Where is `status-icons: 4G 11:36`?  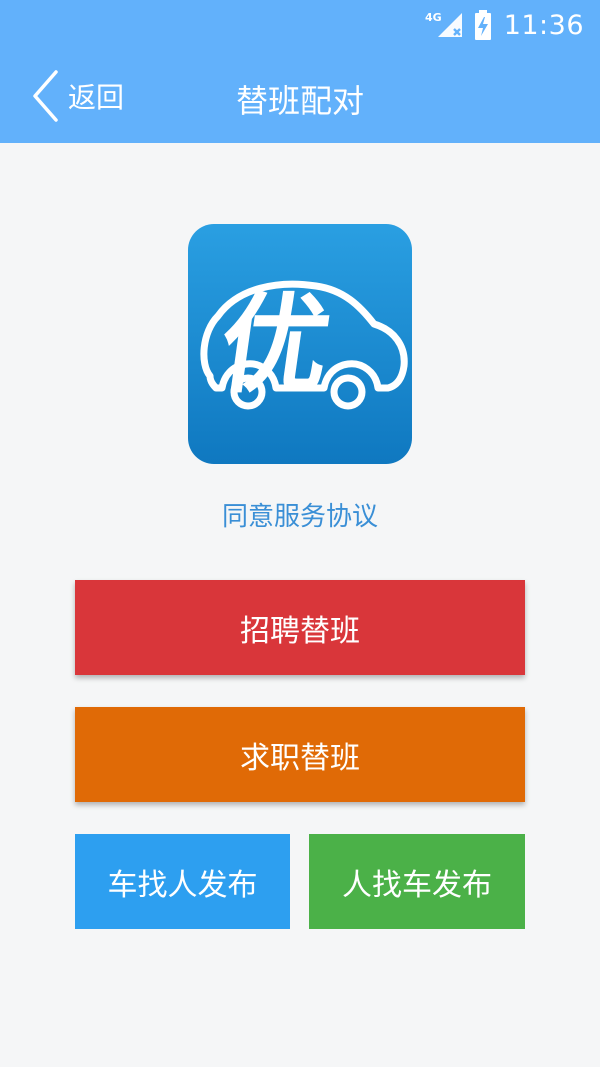 status-icons: 4G 11:36 is located at coordinates (504, 25).